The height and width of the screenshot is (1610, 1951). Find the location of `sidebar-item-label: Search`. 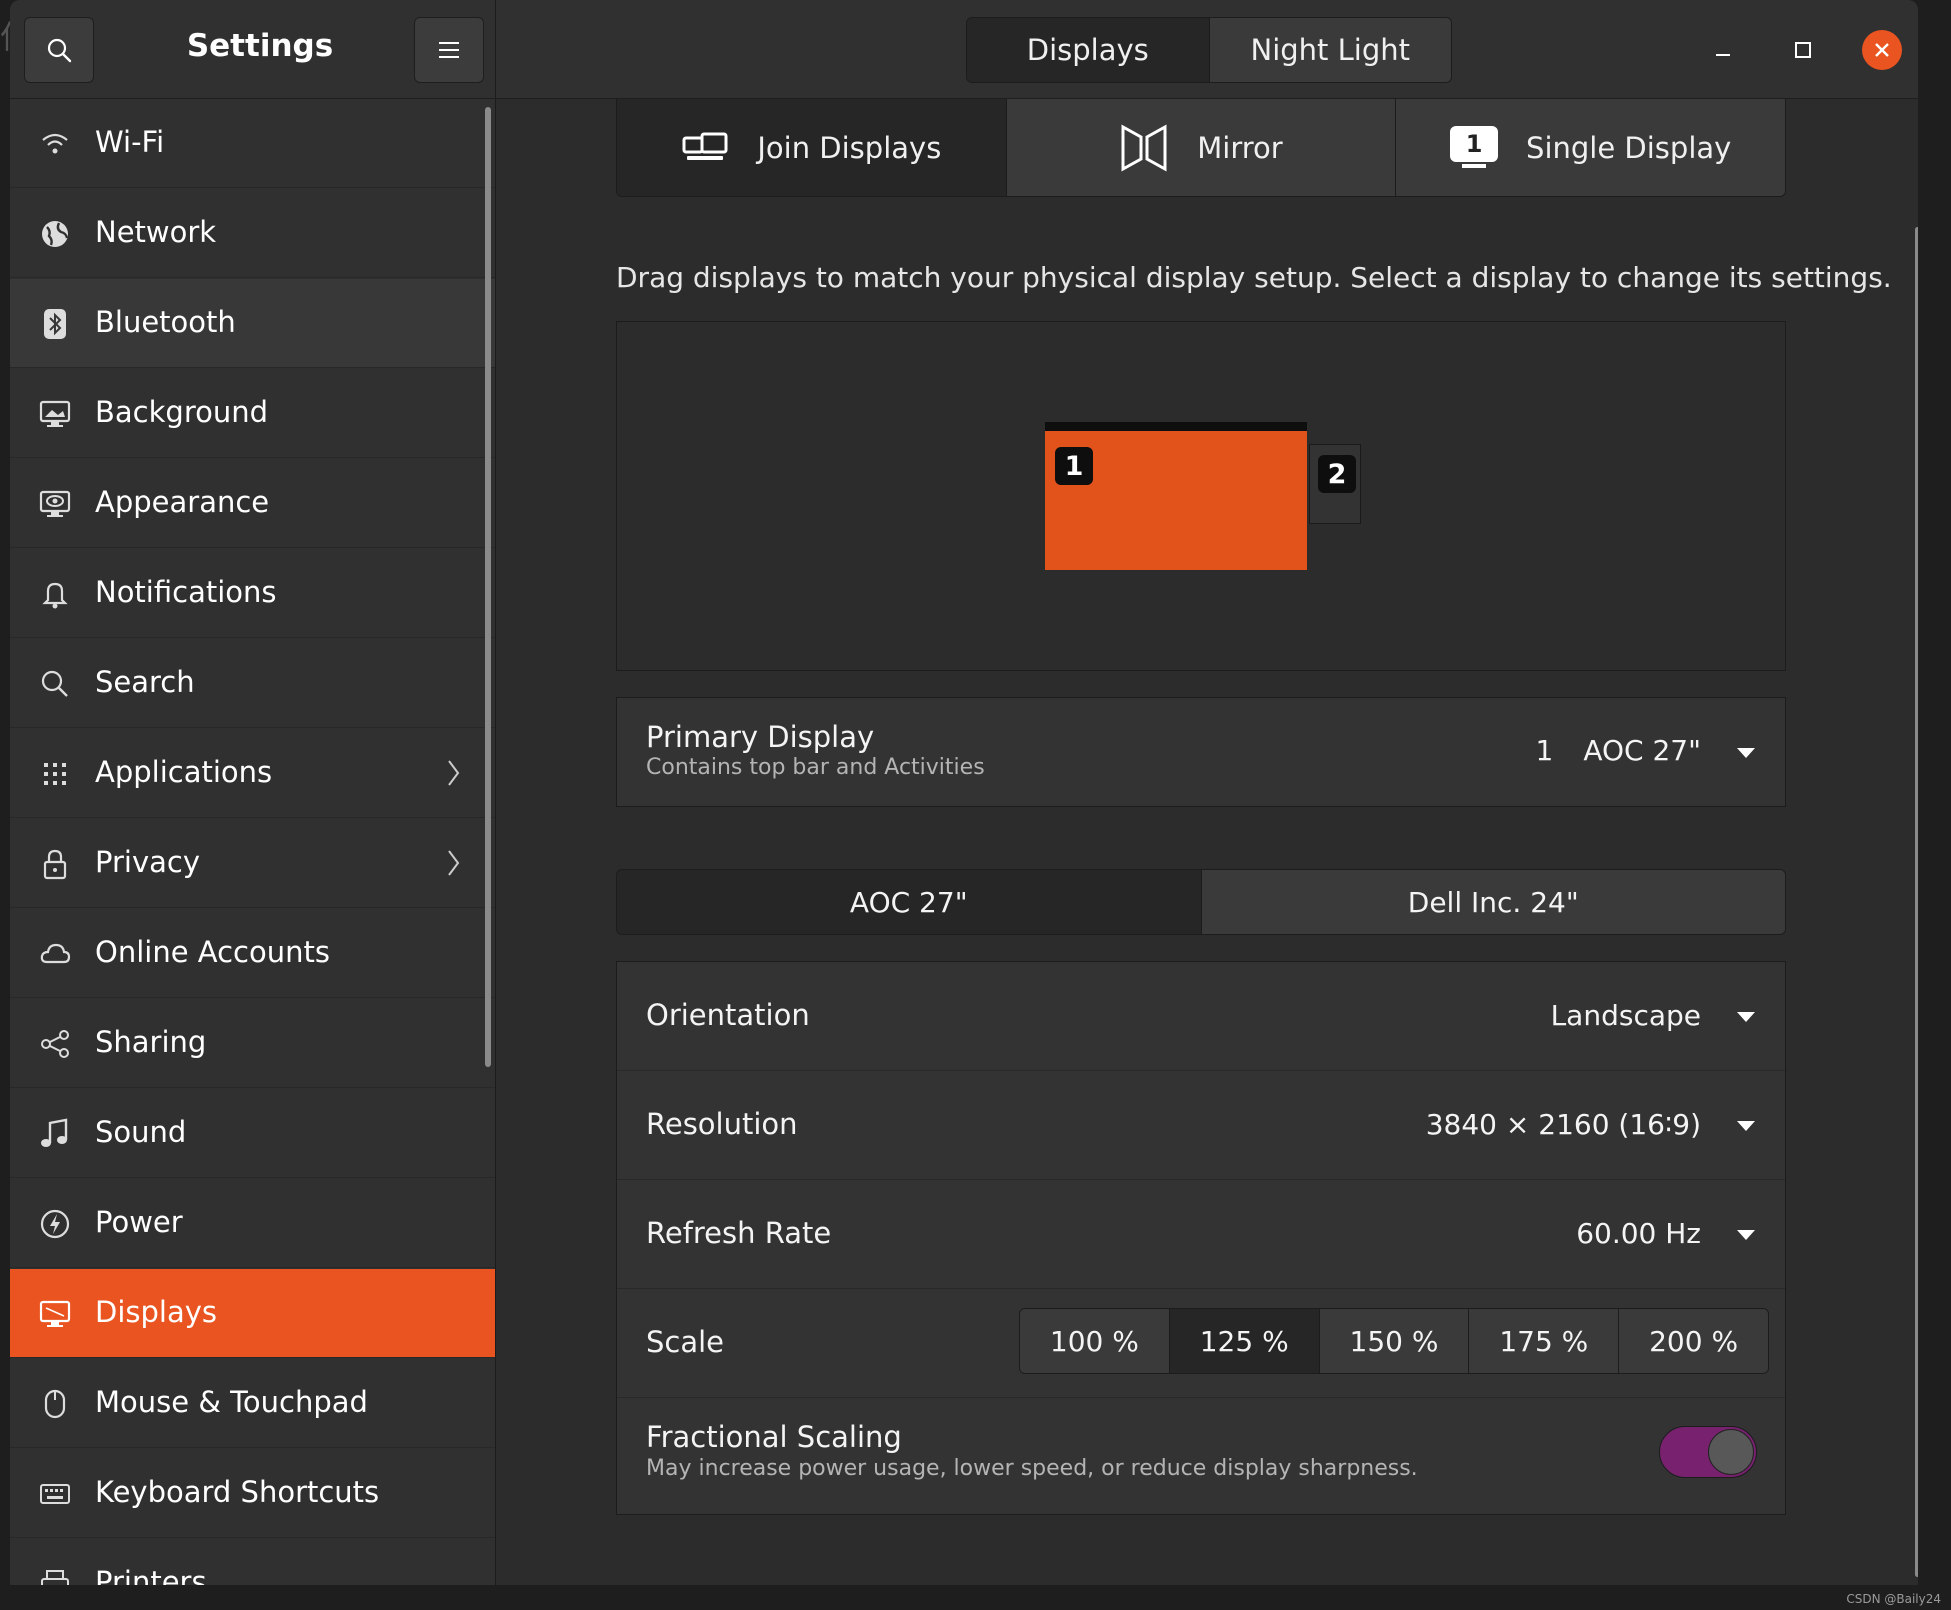

sidebar-item-label: Search is located at coordinates (145, 682).